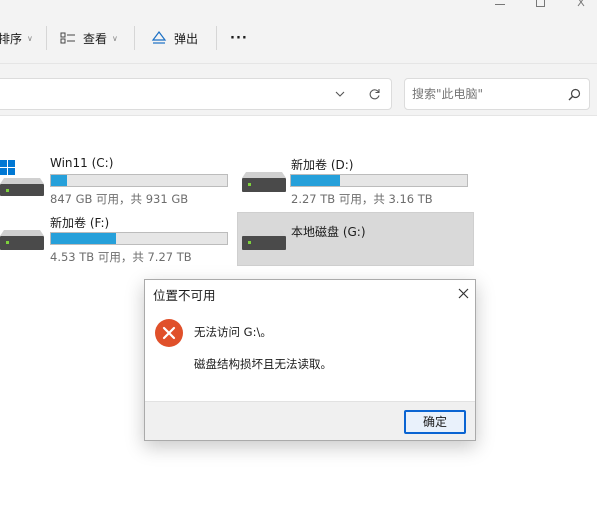 This screenshot has width=597, height=526. Describe the element at coordinates (82, 163) in the screenshot. I see `drive-name: Win11 (C:)` at that location.